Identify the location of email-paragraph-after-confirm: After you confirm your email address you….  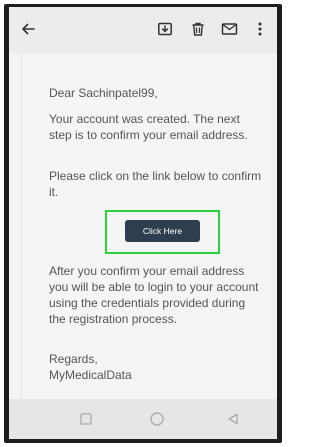
(154, 295).